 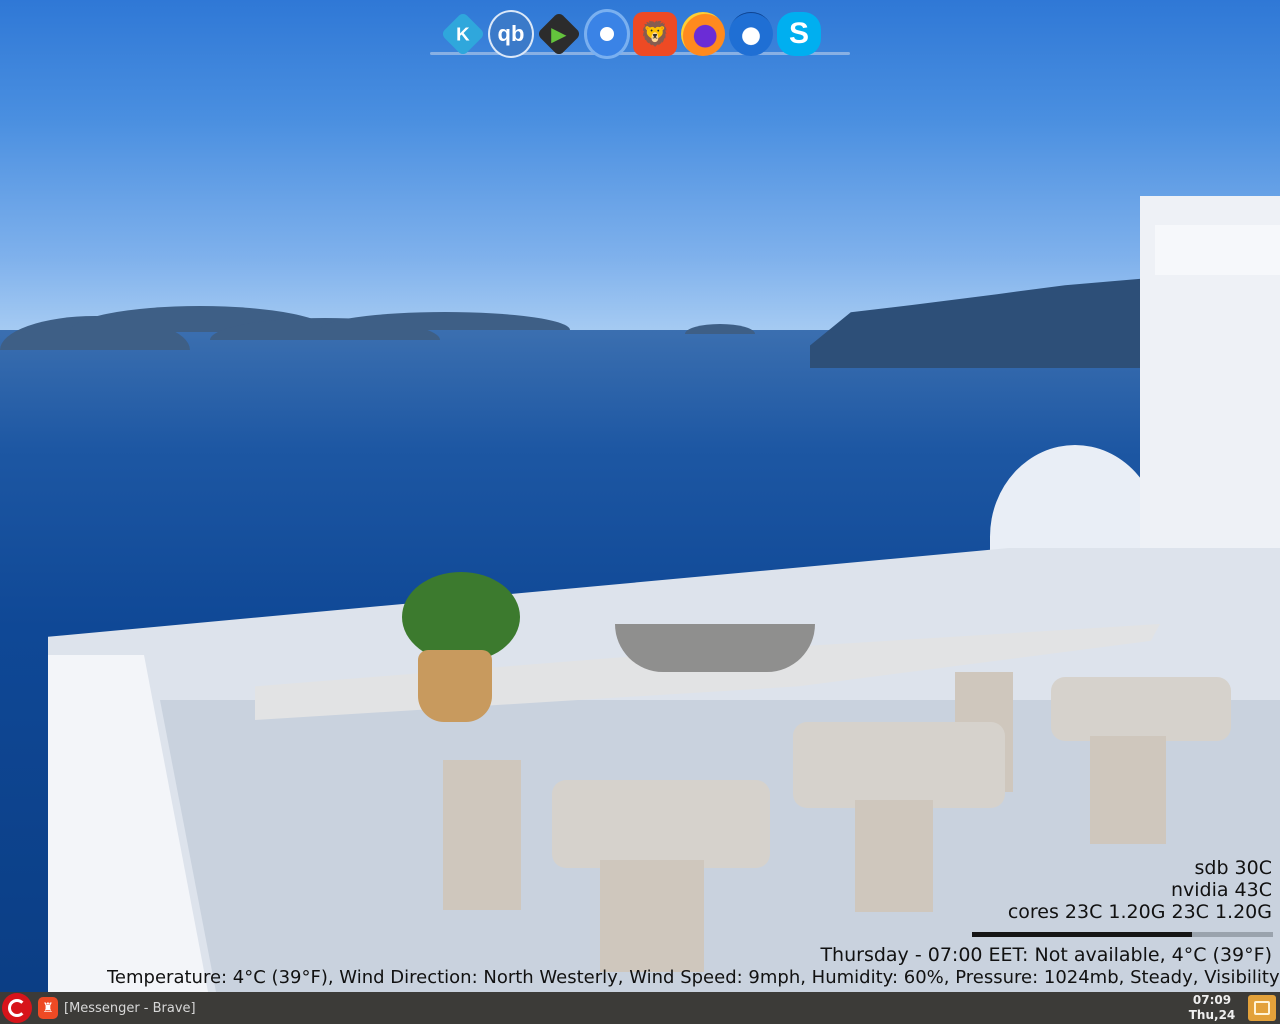 What do you see at coordinates (461, 617) in the screenshot?
I see `wallpaper-plant` at bounding box center [461, 617].